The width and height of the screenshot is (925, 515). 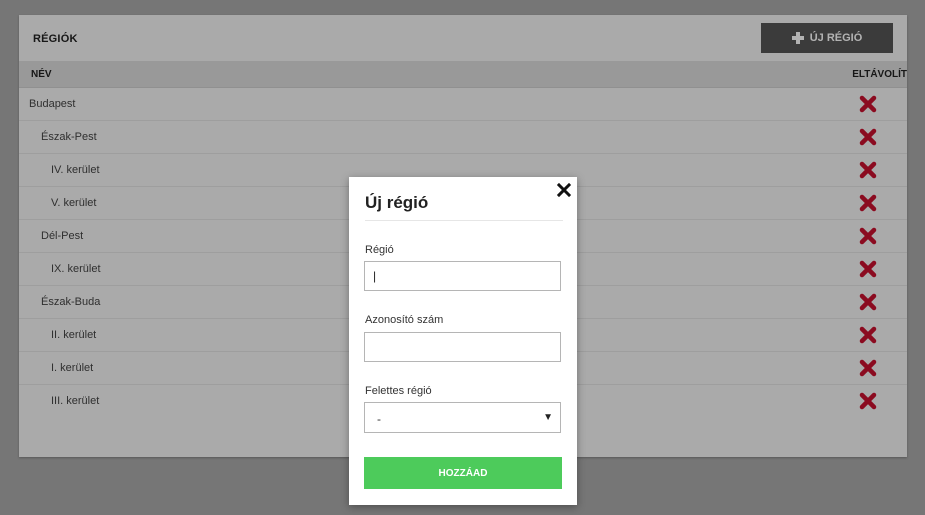 I want to click on parent-region-selected-value: -, so click(x=379, y=419).